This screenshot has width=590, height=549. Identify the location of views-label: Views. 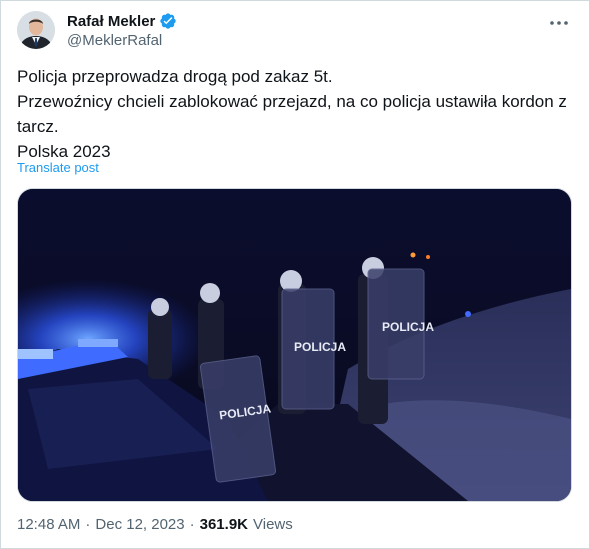
(273, 524).